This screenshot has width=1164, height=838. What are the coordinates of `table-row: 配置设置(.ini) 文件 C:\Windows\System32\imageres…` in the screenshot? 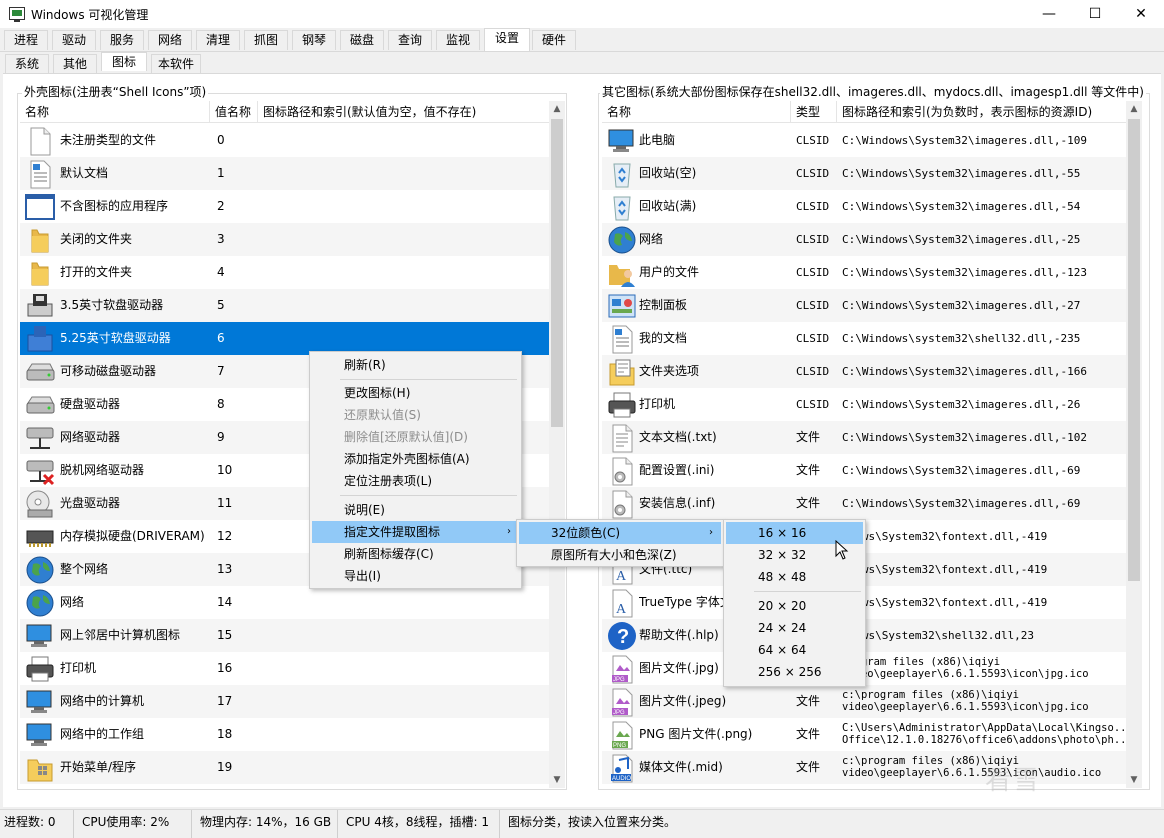 It's located at (864, 470).